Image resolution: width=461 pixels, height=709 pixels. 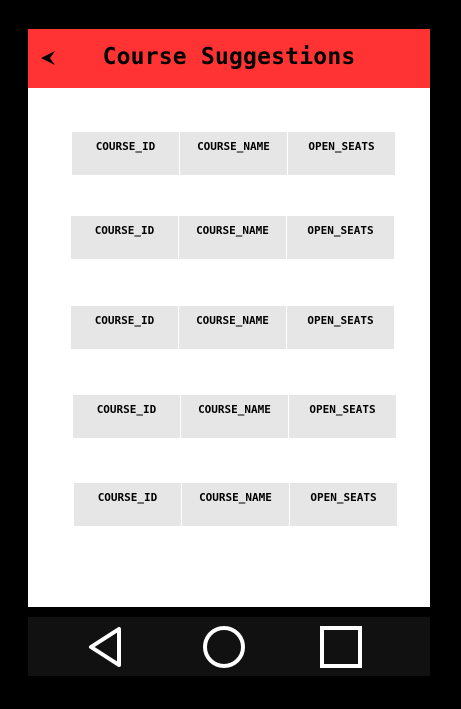 I want to click on app-title: Course Suggestions, so click(x=229, y=57).